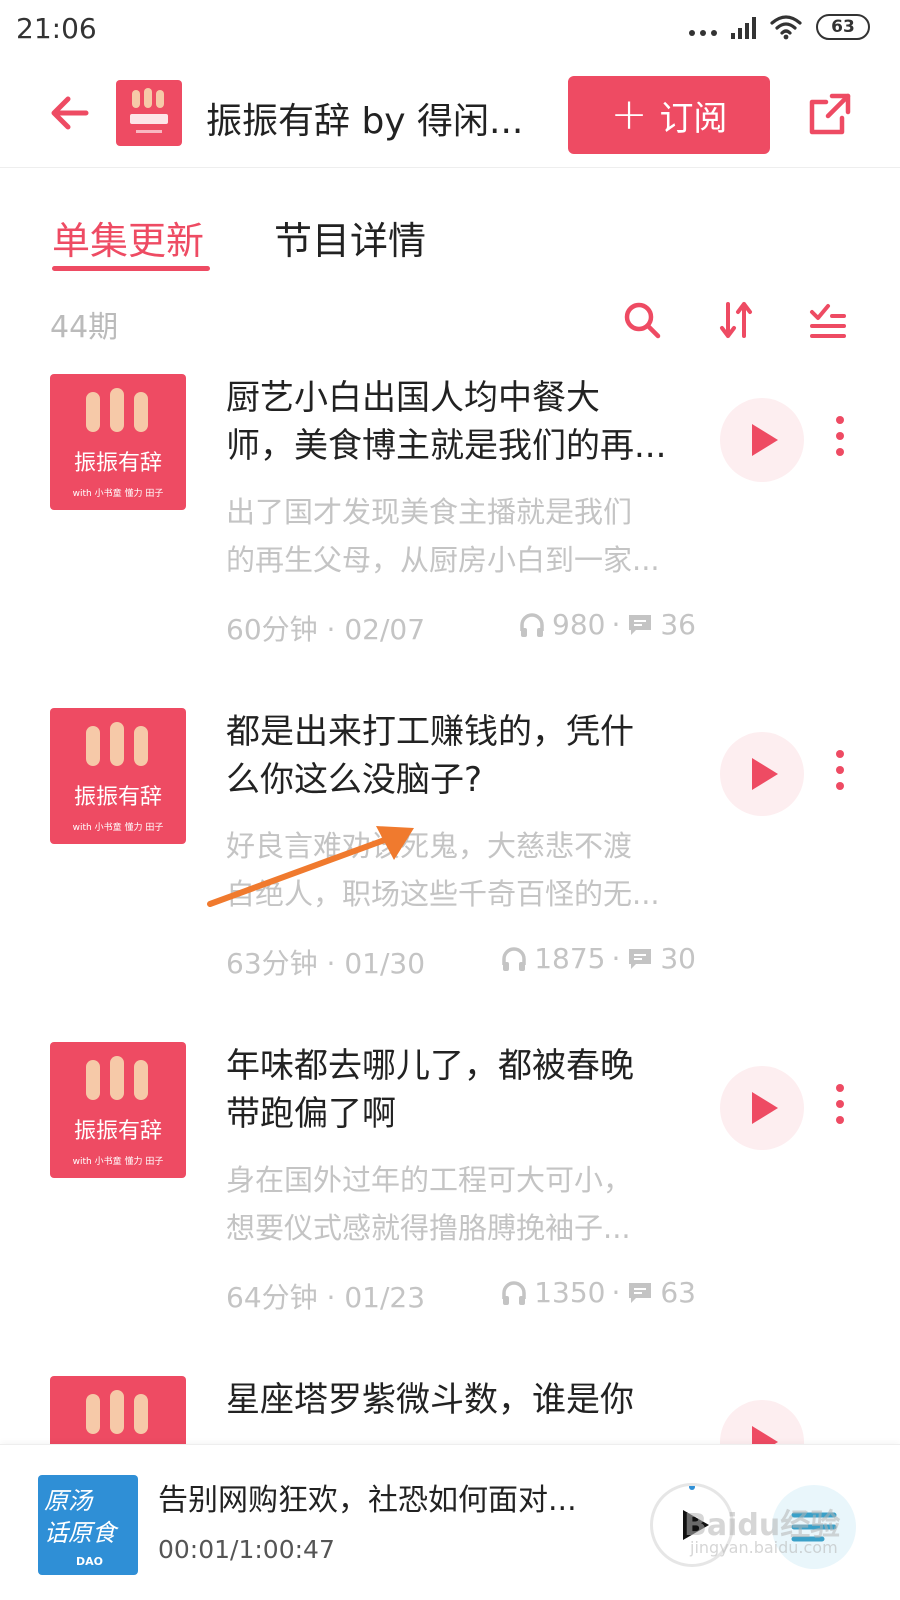  Describe the element at coordinates (629, 114) in the screenshot. I see `plus-icon: +` at that location.